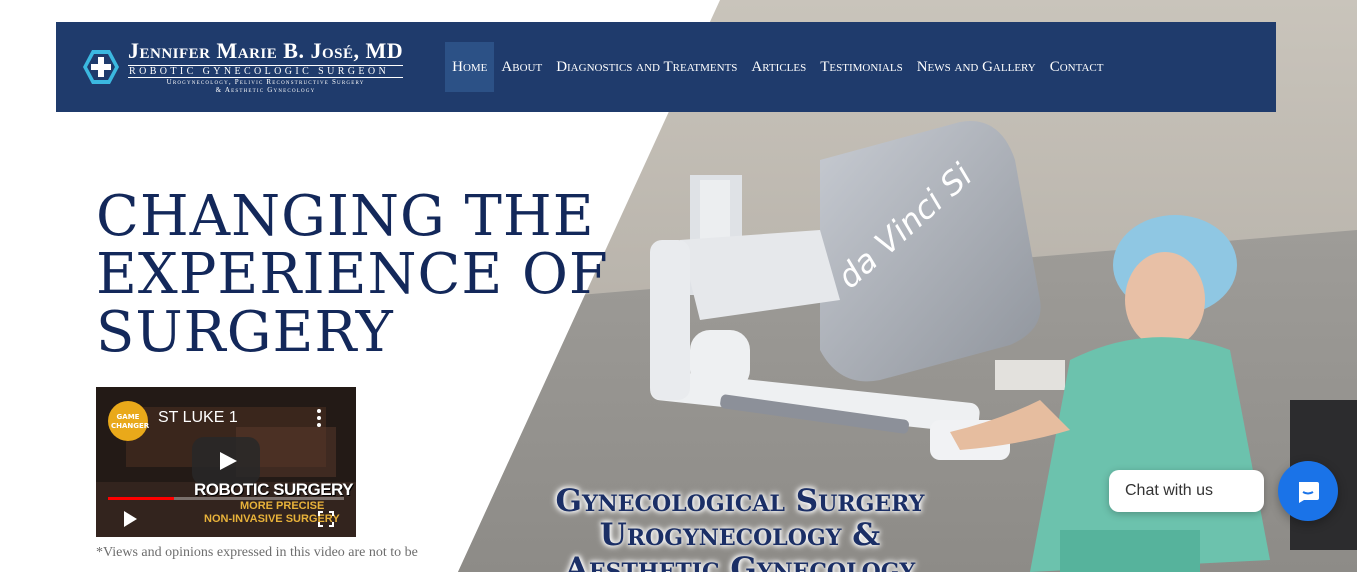 The width and height of the screenshot is (1357, 572). What do you see at coordinates (740, 501) in the screenshot?
I see `overlay-line-1: Gynecological Surgery` at bounding box center [740, 501].